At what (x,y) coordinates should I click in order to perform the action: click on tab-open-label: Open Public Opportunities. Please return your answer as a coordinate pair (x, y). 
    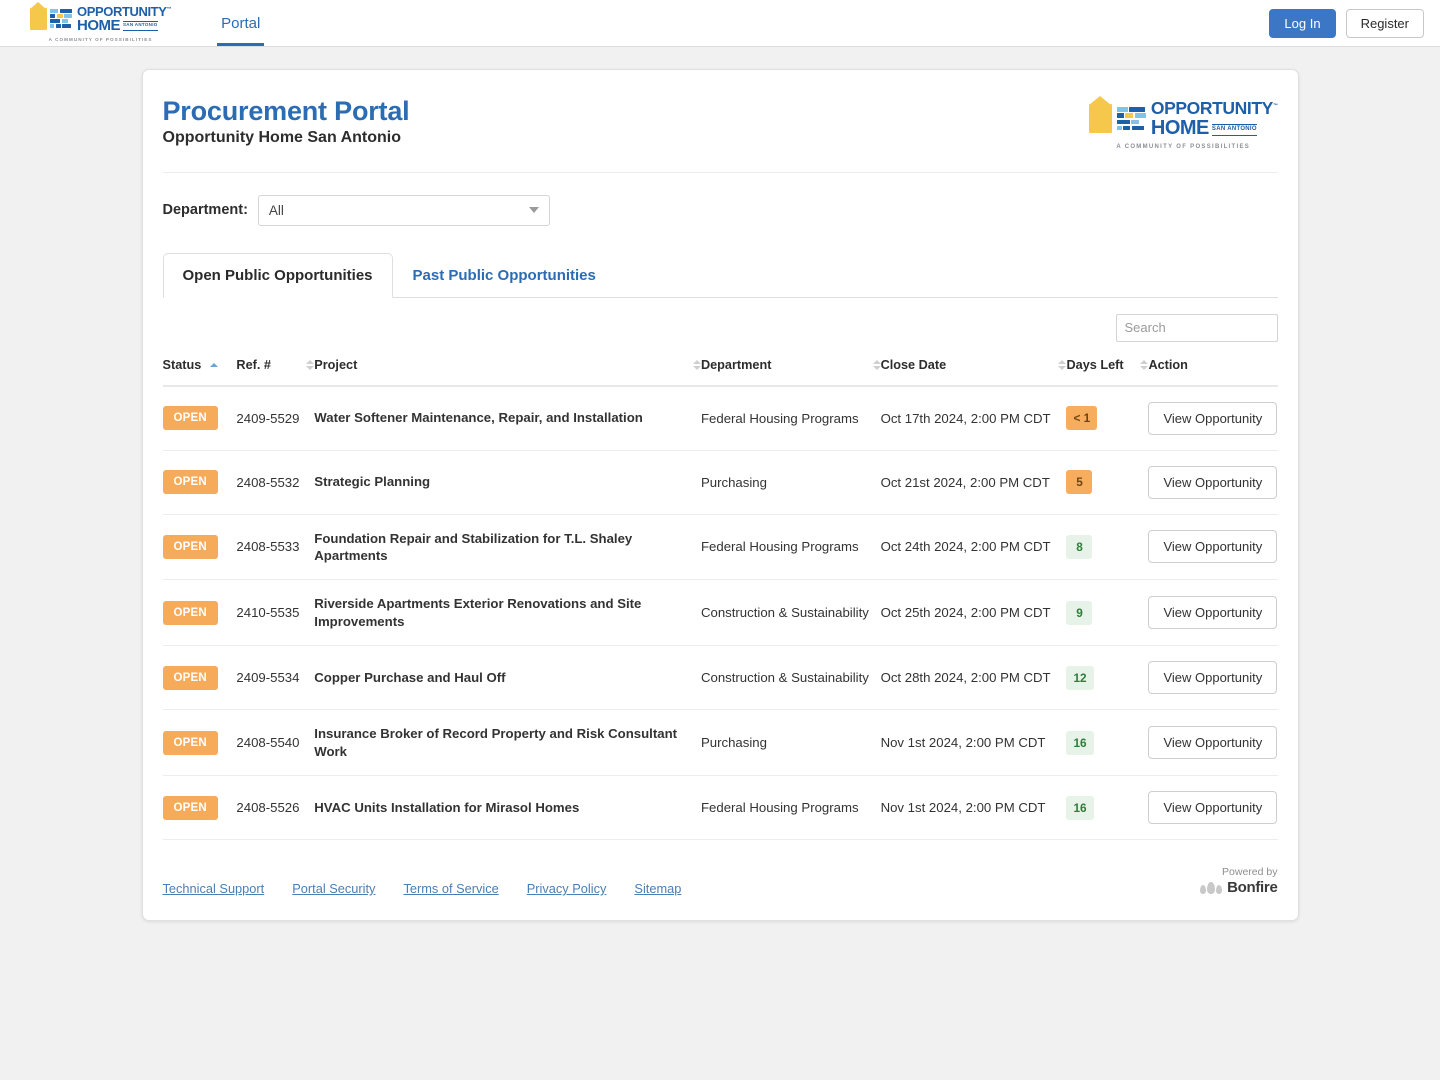
    Looking at the image, I should click on (277, 275).